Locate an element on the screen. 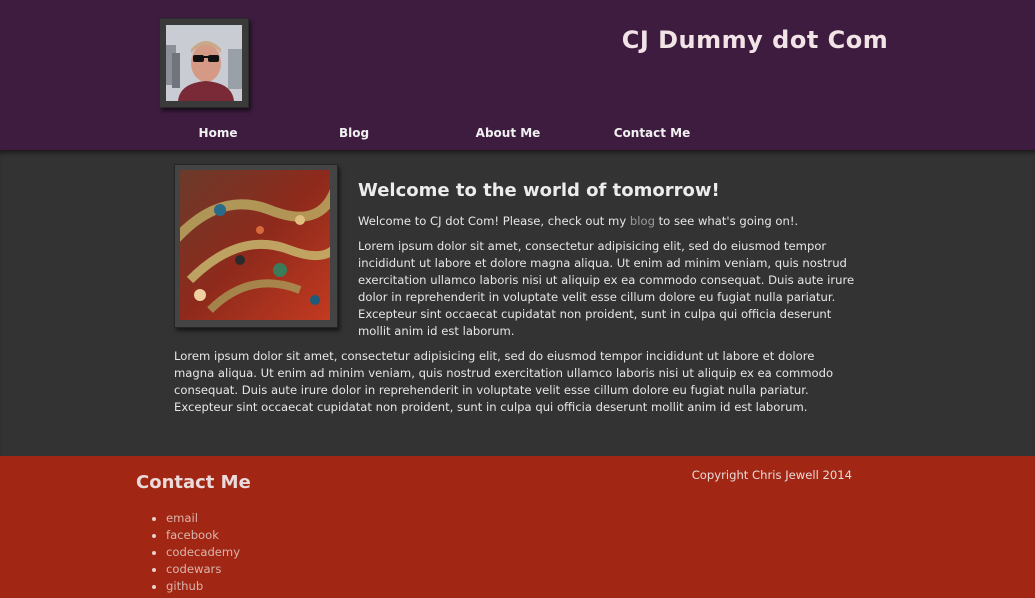 The width and height of the screenshot is (1035, 598). list-item: codewars is located at coordinates (203, 569).